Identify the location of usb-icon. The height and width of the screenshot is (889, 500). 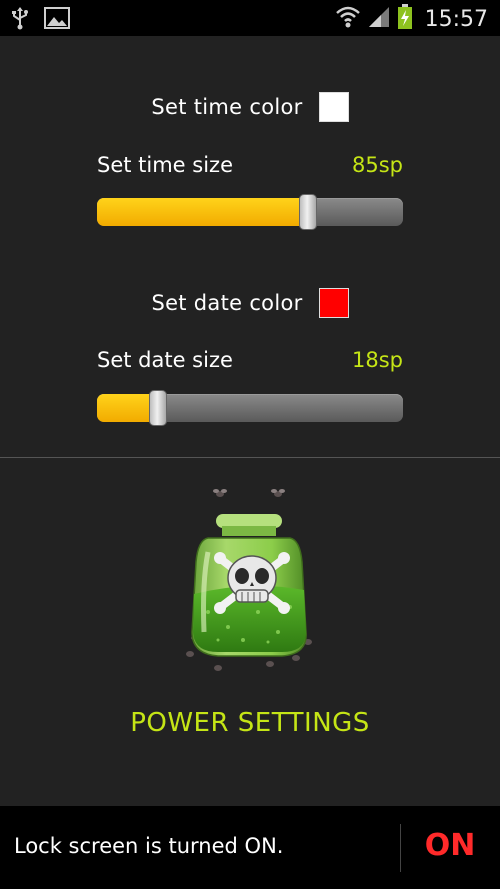
(20, 20).